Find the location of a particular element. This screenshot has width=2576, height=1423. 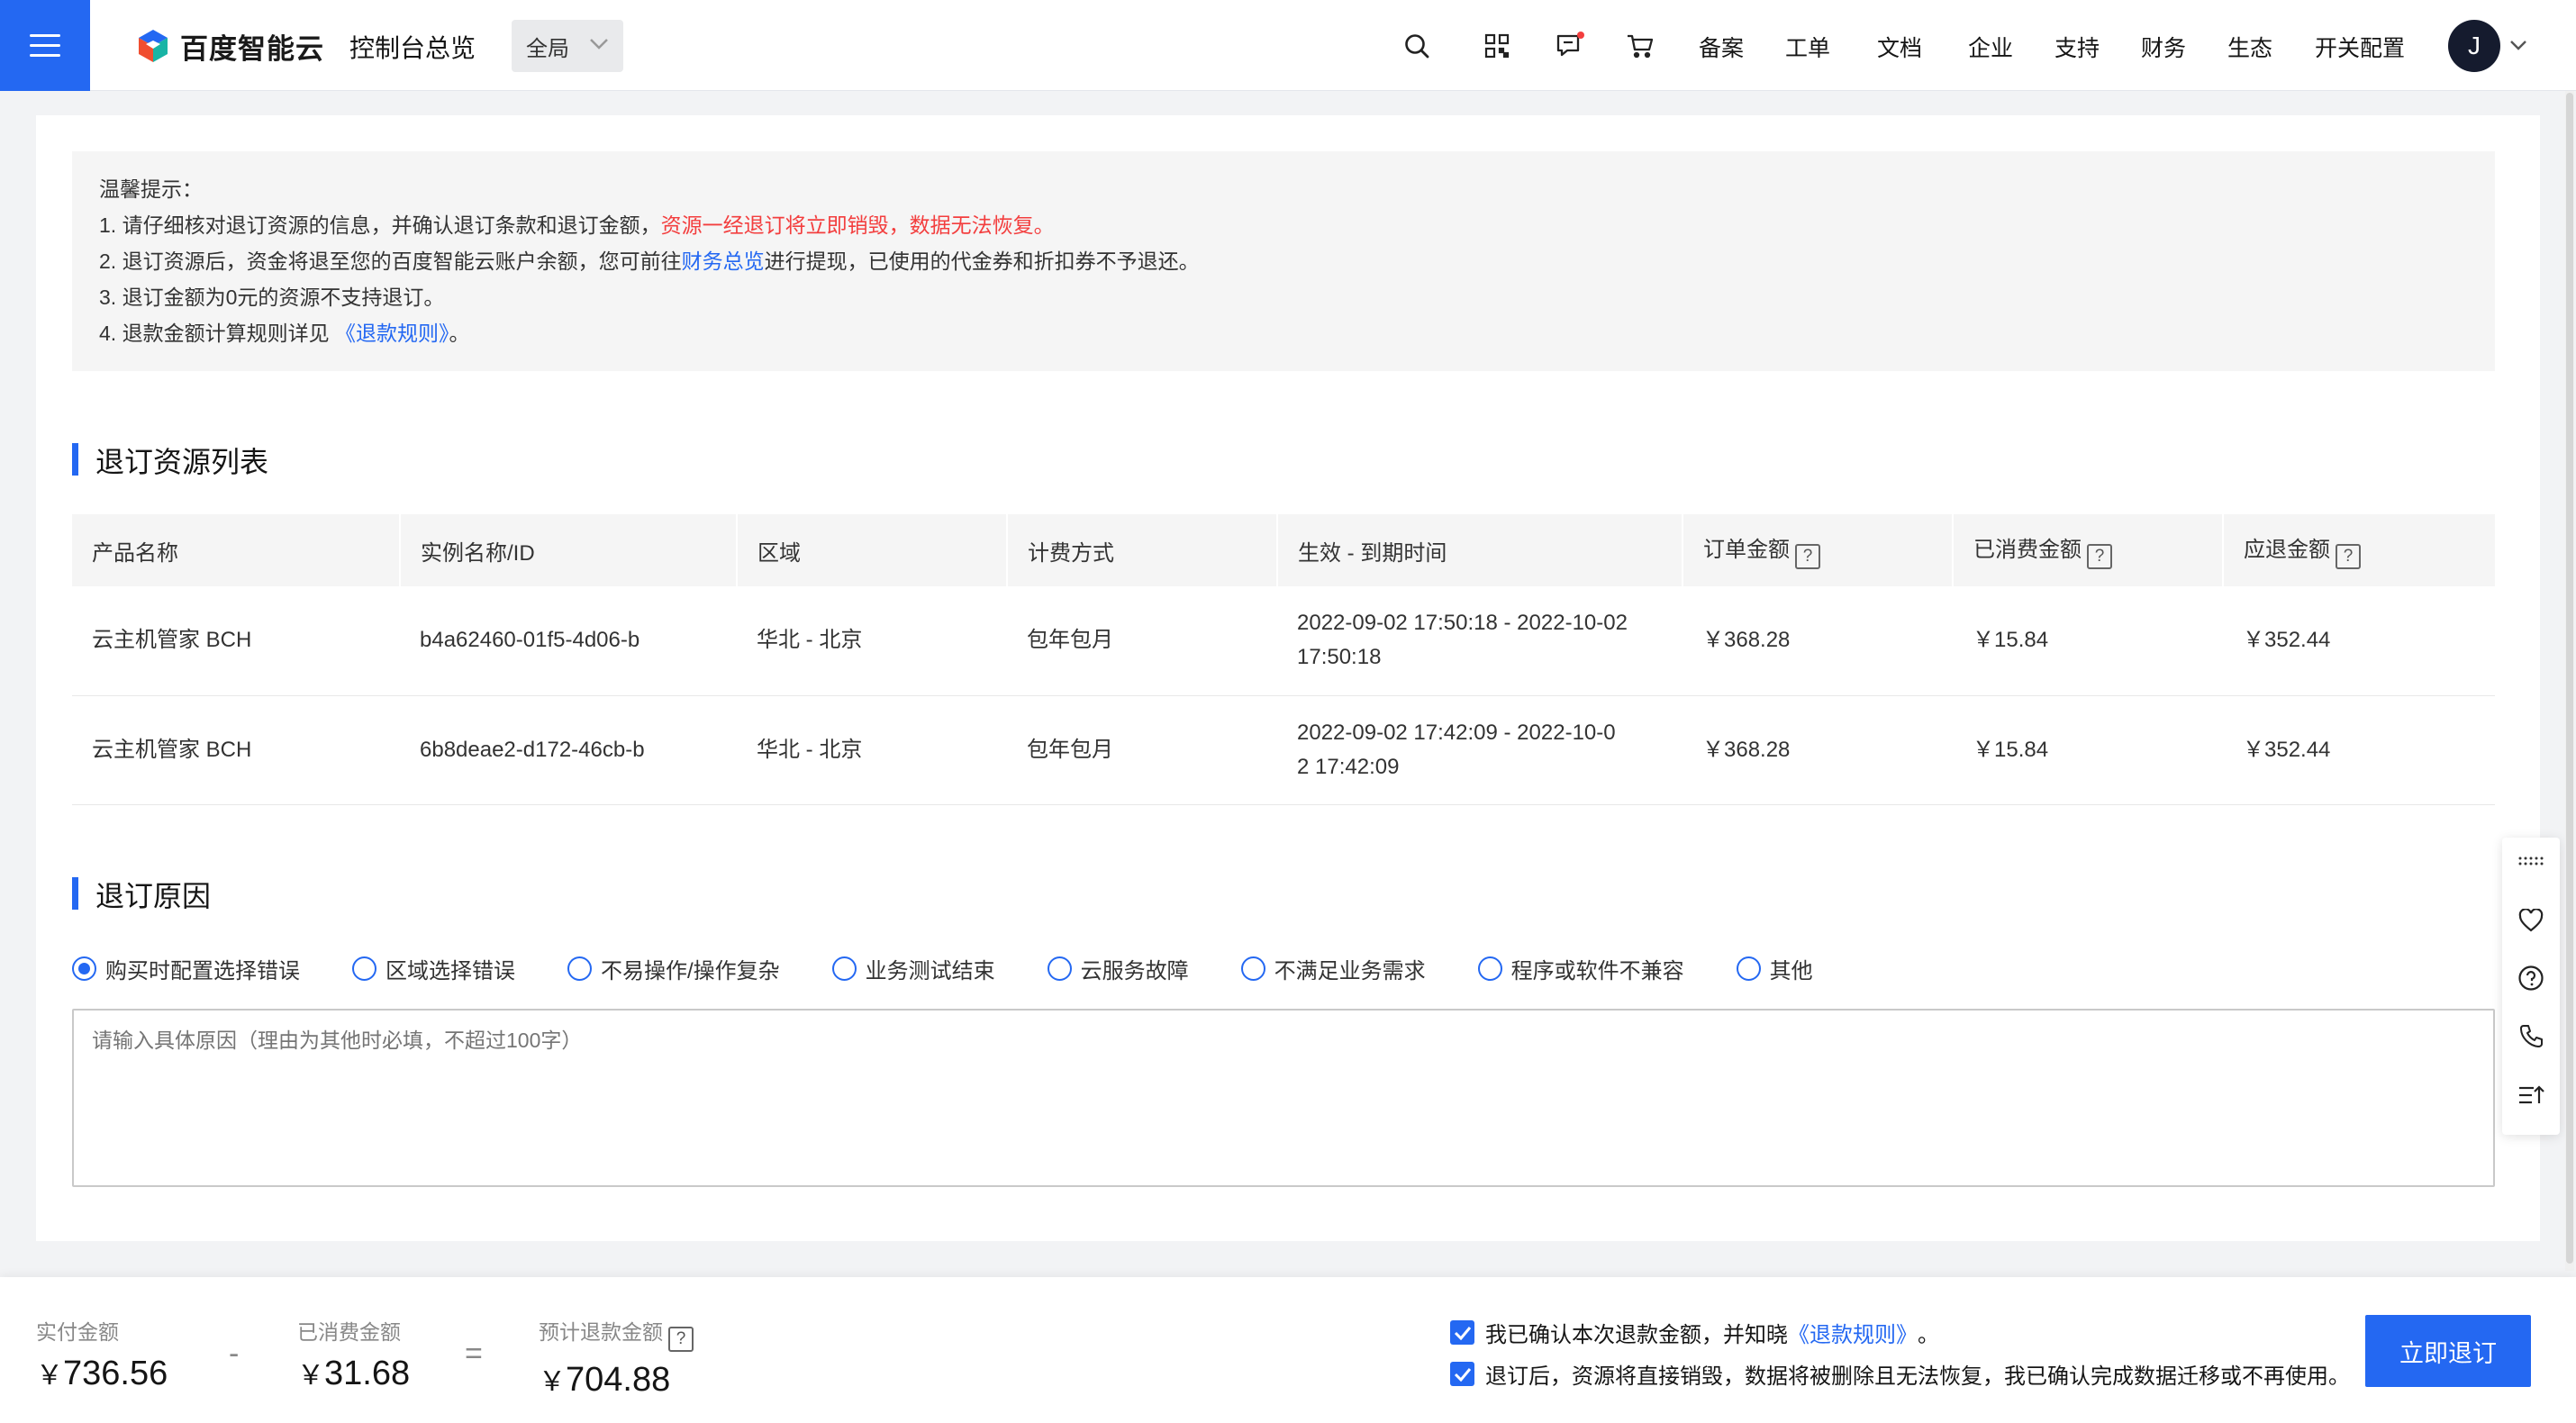

nav-link-support: 支持 is located at coordinates (2077, 47).